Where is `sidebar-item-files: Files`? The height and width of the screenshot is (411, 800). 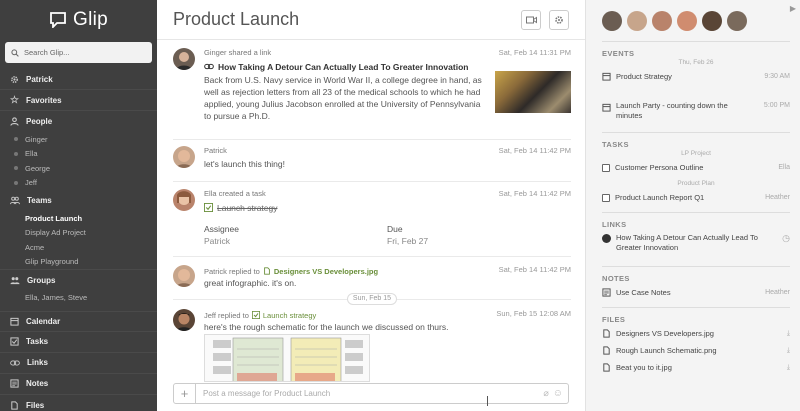
sidebar-item-files: Files is located at coordinates (78, 403).